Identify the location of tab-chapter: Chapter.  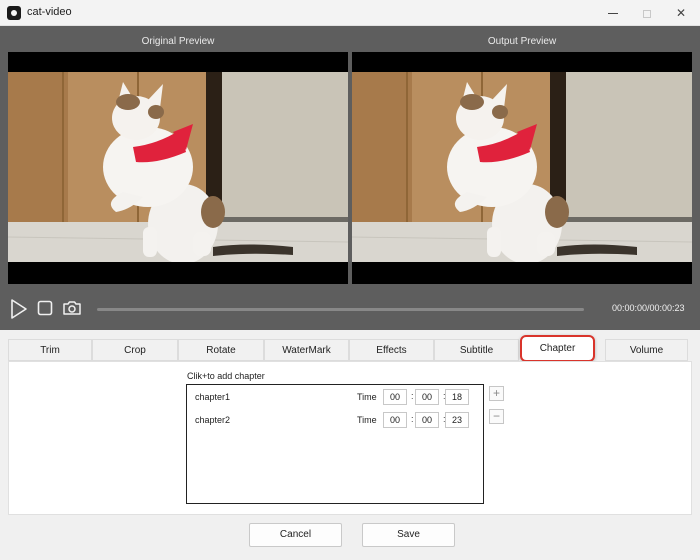
(557, 348).